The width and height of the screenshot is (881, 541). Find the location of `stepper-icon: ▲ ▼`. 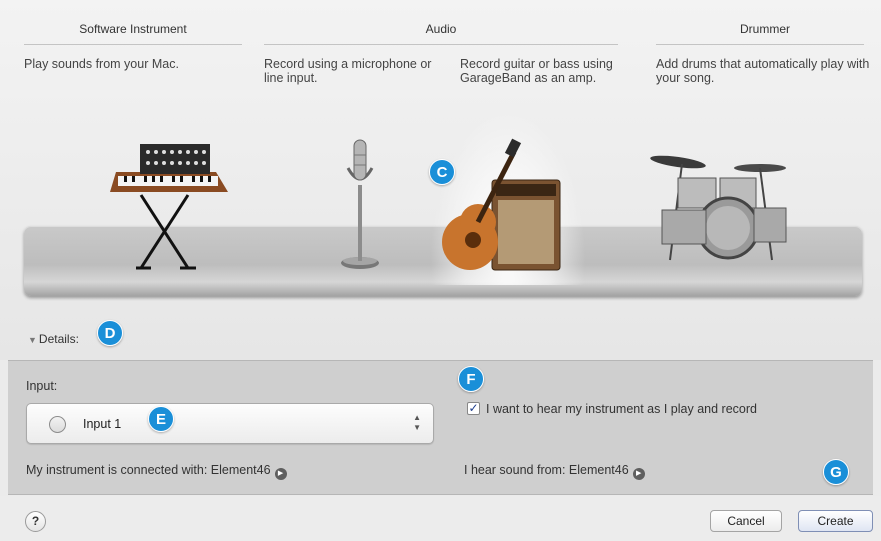

stepper-icon: ▲ ▼ is located at coordinates (417, 422).